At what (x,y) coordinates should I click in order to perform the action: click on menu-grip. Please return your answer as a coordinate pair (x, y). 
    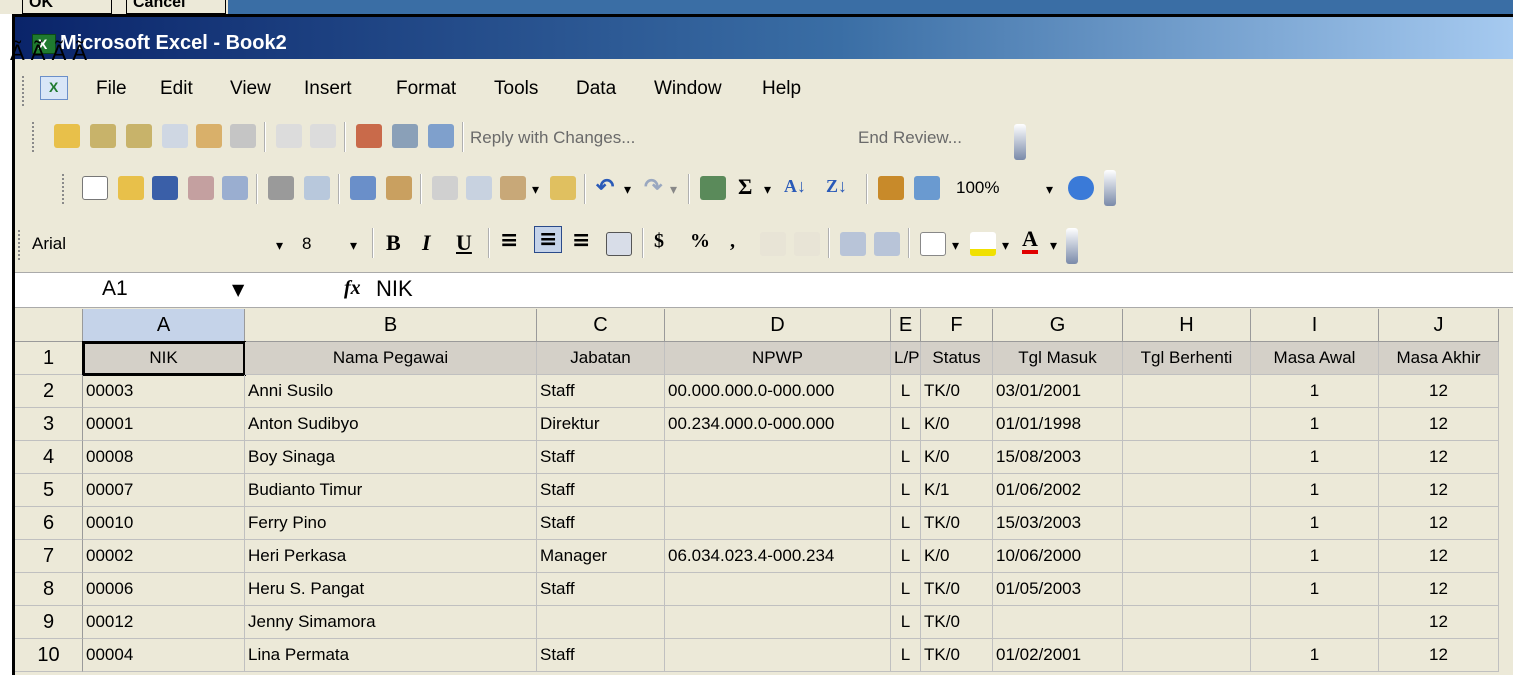
    Looking at the image, I should click on (24, 91).